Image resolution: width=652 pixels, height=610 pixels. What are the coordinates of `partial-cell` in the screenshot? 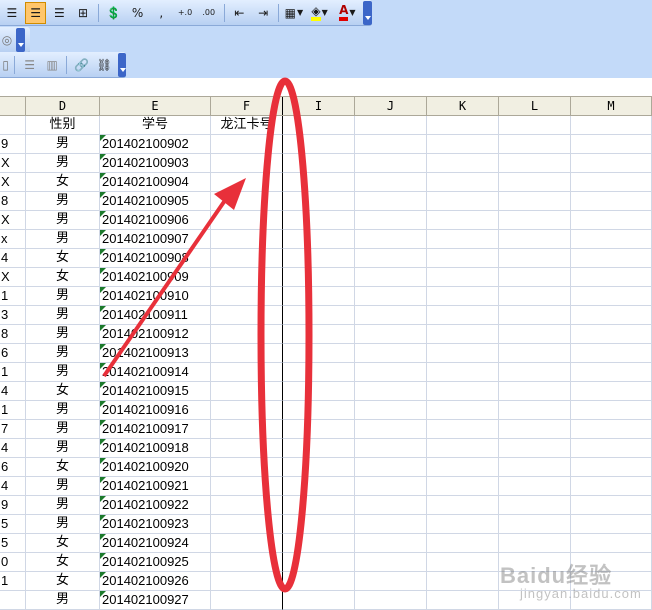 It's located at (13, 600).